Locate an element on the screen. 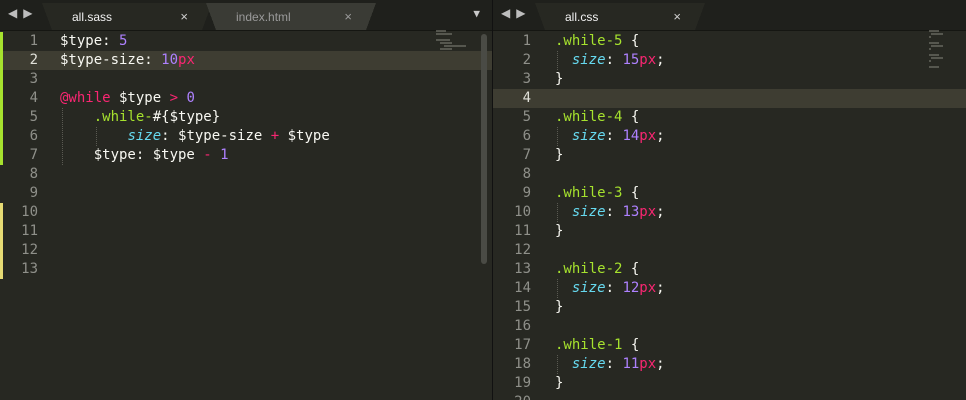 The width and height of the screenshot is (966, 400). code-line: 5 .while-4 { is located at coordinates (729, 117).